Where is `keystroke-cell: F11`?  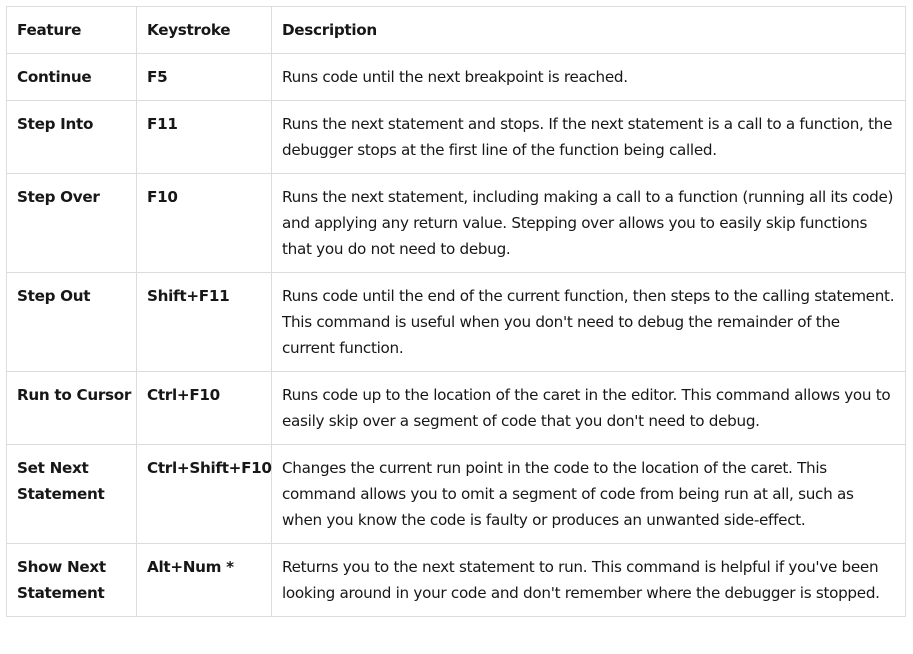 keystroke-cell: F11 is located at coordinates (204, 137).